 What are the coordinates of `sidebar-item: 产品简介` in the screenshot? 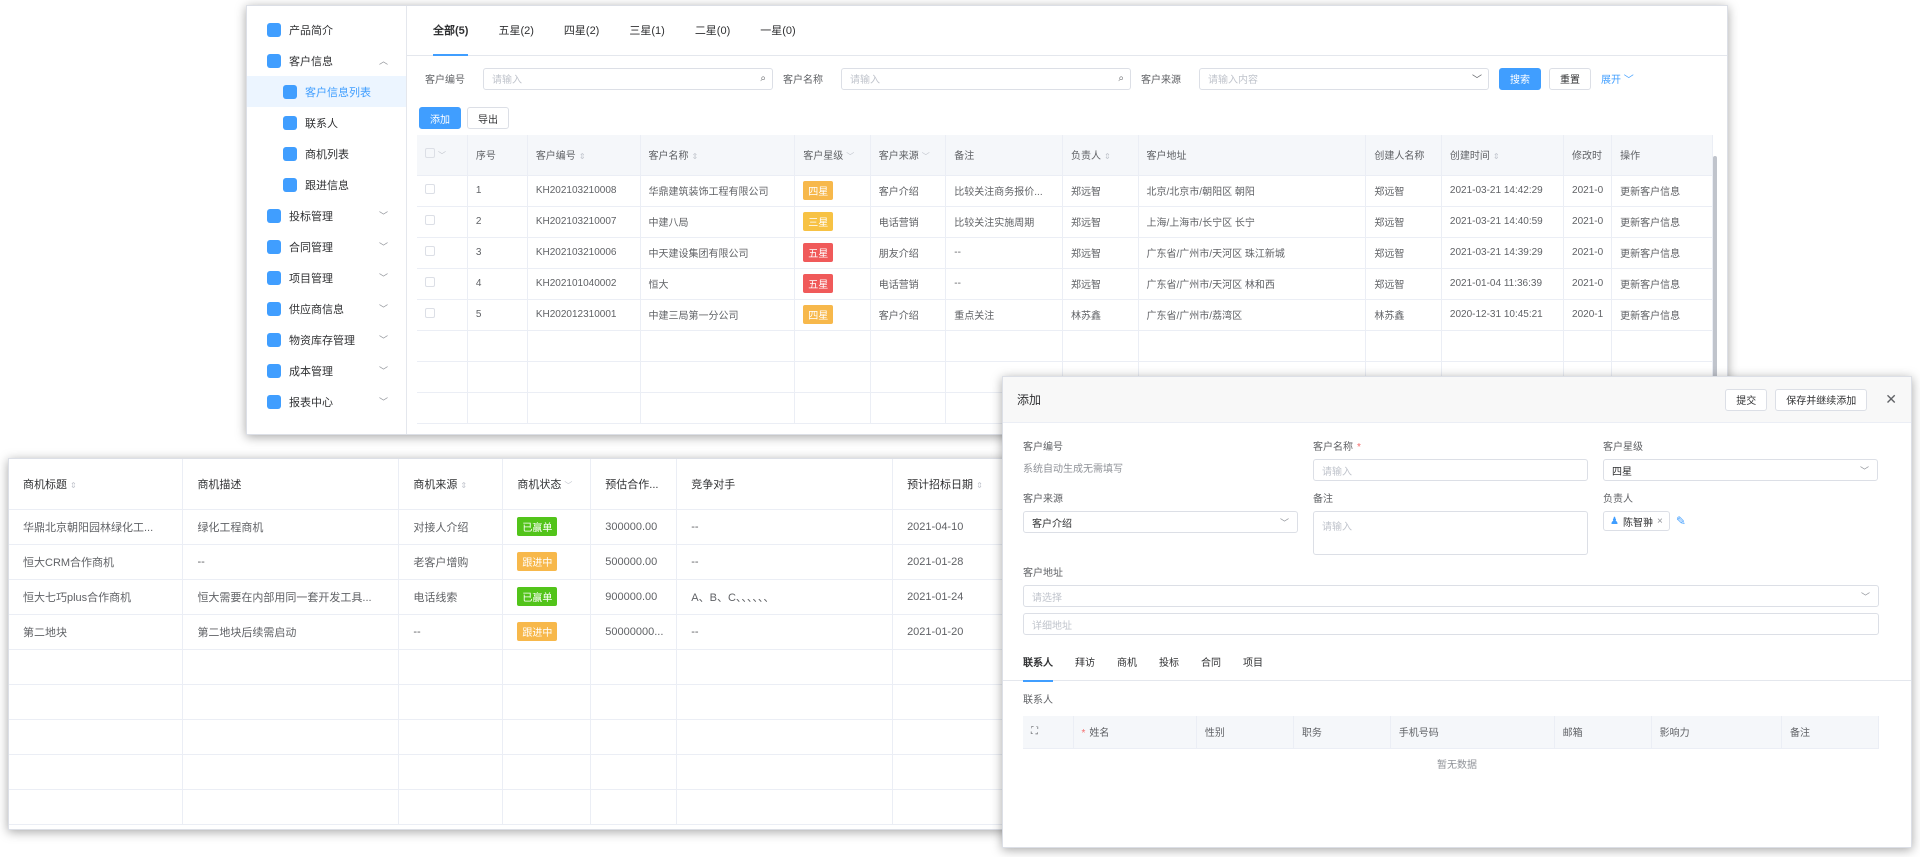 It's located at (326, 29).